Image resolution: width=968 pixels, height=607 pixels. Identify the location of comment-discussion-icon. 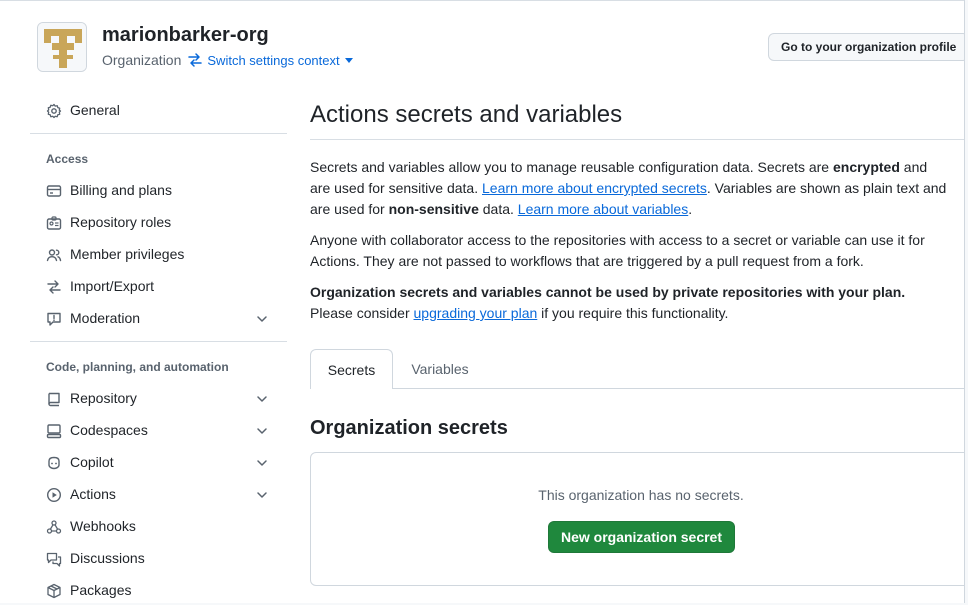
(54, 559).